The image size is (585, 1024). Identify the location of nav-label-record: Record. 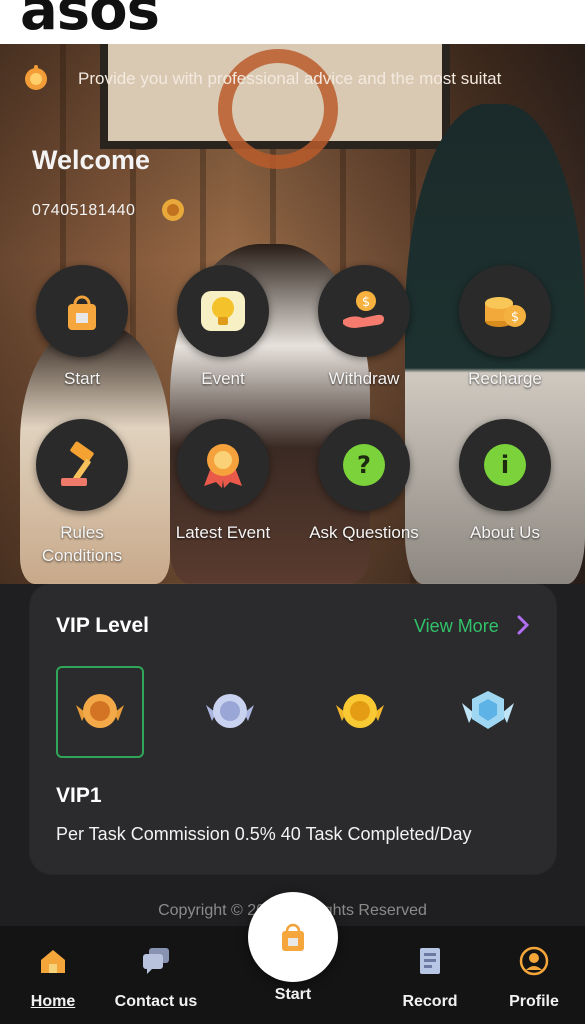
(430, 1001).